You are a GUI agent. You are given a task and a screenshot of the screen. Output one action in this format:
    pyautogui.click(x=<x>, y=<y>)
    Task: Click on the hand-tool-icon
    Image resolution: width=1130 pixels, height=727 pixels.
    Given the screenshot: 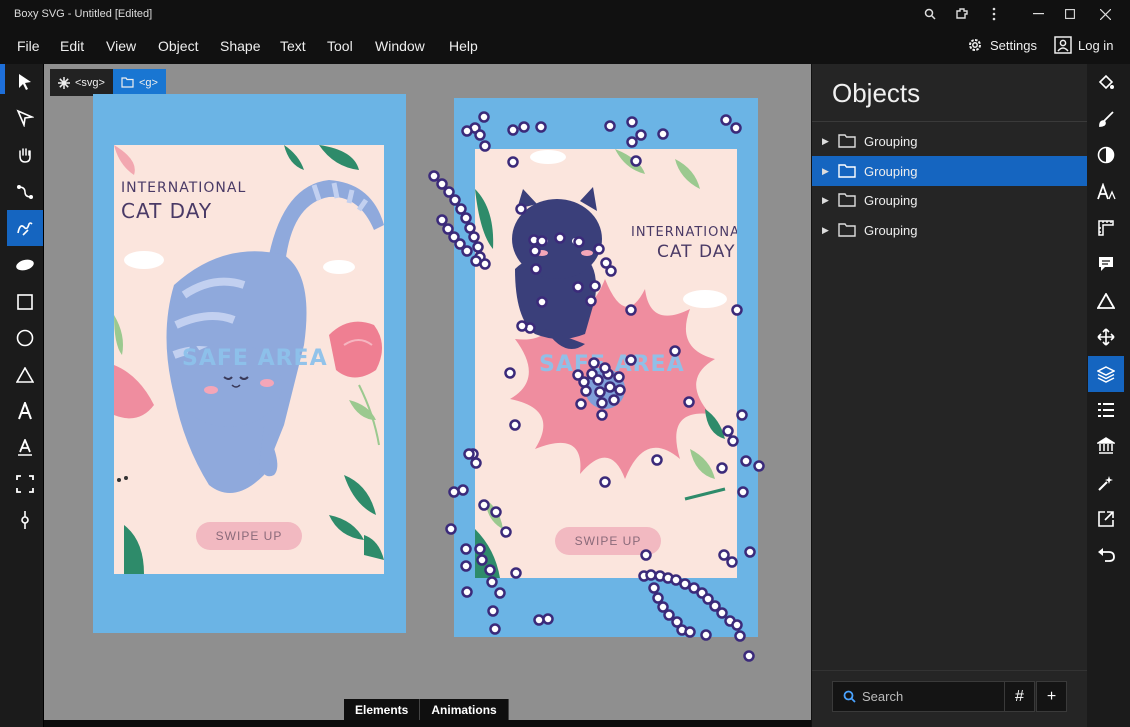 What is the action you would take?
    pyautogui.click(x=25, y=155)
    